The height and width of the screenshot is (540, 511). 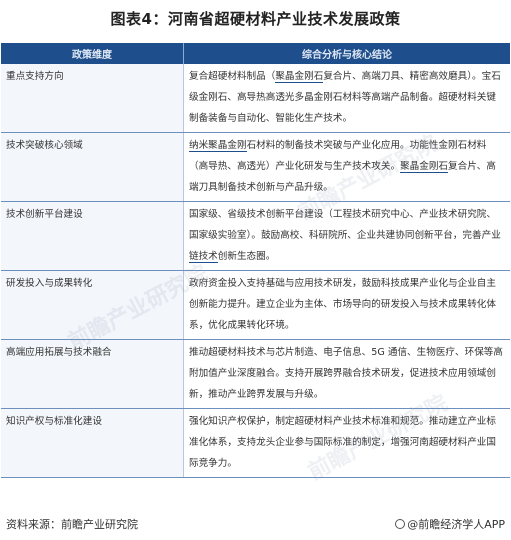 What do you see at coordinates (92, 443) in the screenshot?
I see `row-dimension: 知识产权与标准化建设` at bounding box center [92, 443].